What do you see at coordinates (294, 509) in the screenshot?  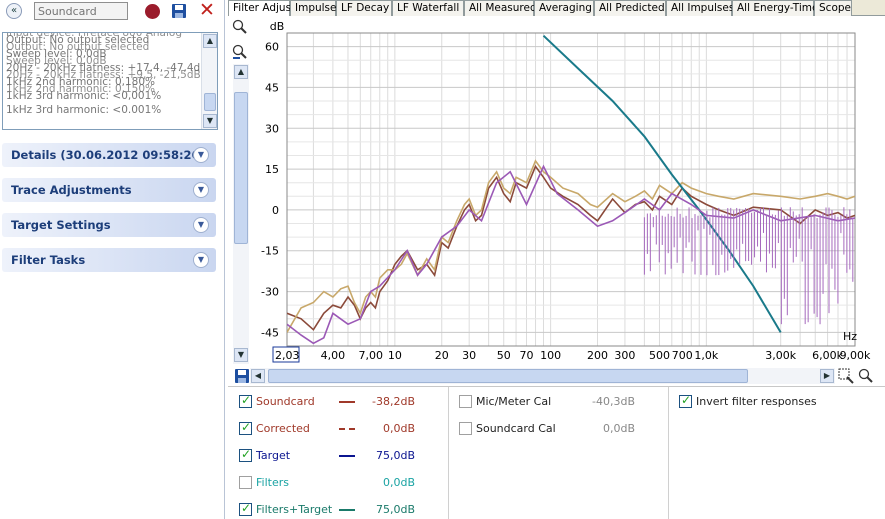 I see `legend-label: Filters+Target` at bounding box center [294, 509].